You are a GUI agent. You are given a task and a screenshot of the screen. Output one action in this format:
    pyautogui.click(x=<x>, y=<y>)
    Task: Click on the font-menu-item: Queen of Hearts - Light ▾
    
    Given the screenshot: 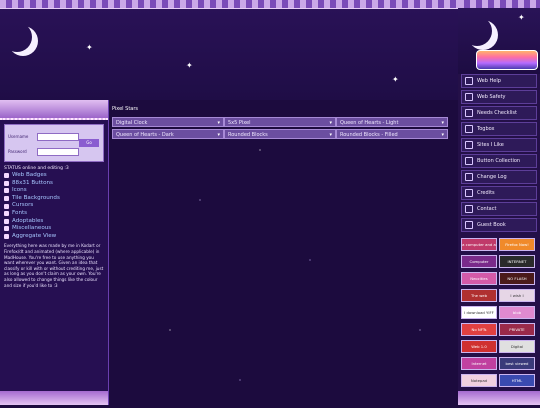 What is the action you would take?
    pyautogui.click(x=392, y=122)
    